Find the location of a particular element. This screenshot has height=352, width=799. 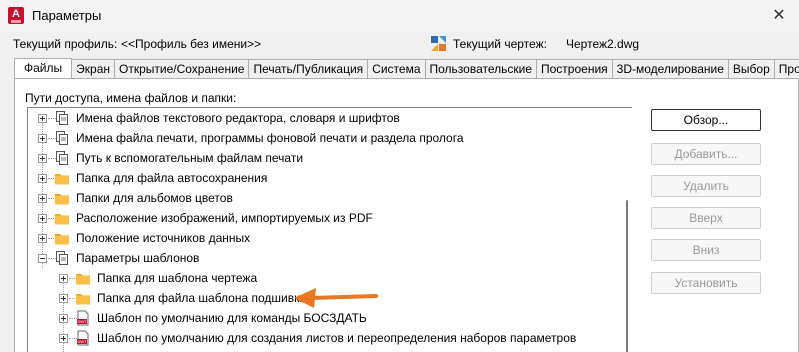

tree-item-label: Папки для альбомов цветов is located at coordinates (154, 198).